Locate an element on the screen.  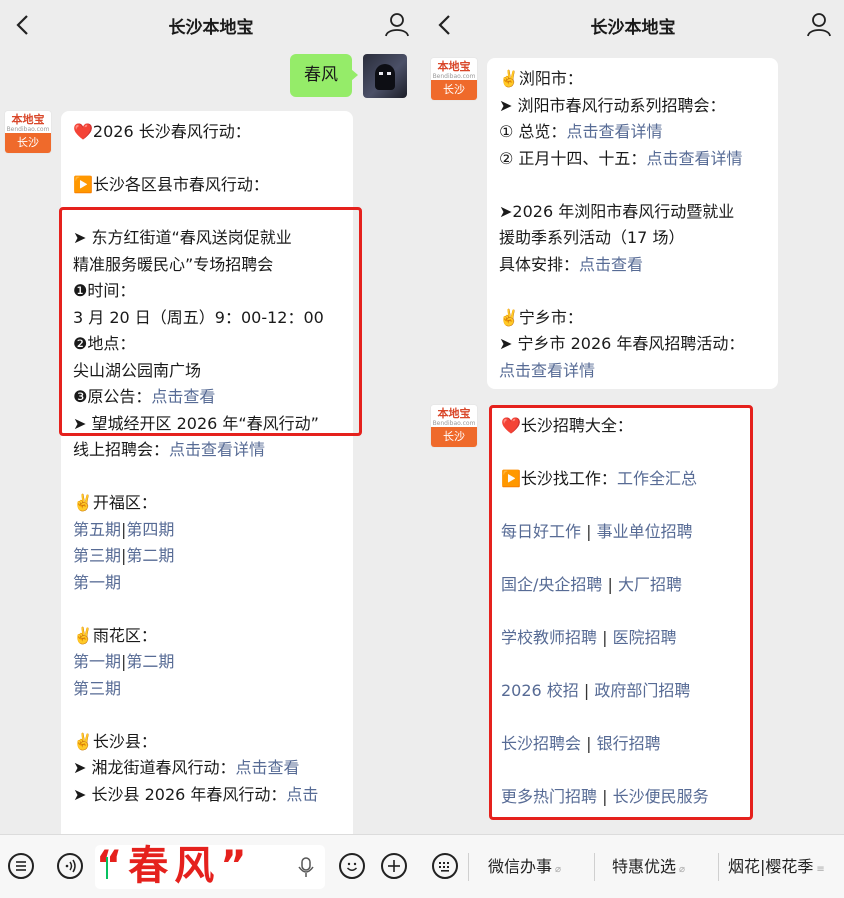
menu-toggle-button is located at coordinates (21, 866).